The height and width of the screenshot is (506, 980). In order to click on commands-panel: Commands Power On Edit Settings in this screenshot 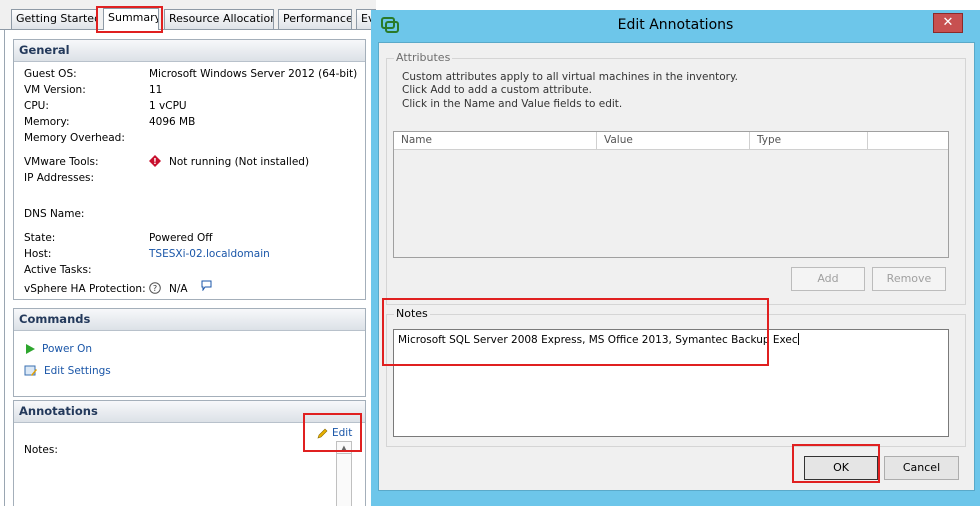, I will do `click(189, 352)`.